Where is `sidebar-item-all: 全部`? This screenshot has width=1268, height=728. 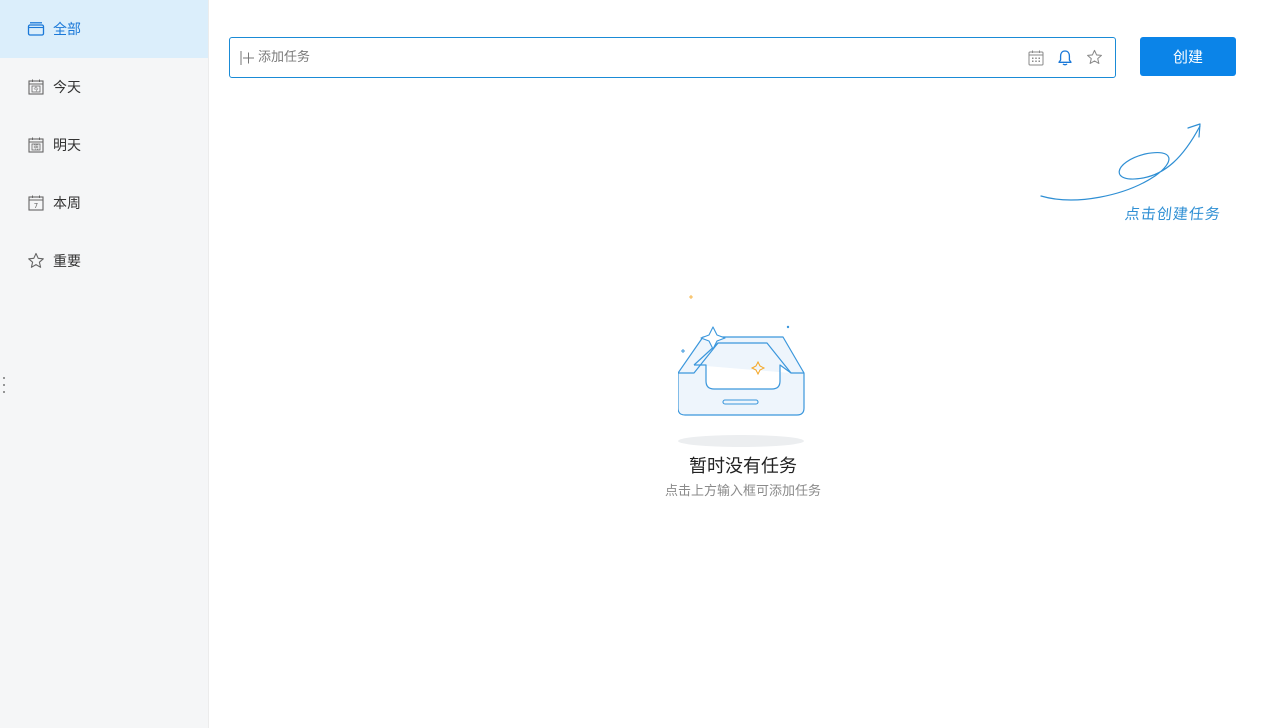
sidebar-item-all: 全部 is located at coordinates (104, 29).